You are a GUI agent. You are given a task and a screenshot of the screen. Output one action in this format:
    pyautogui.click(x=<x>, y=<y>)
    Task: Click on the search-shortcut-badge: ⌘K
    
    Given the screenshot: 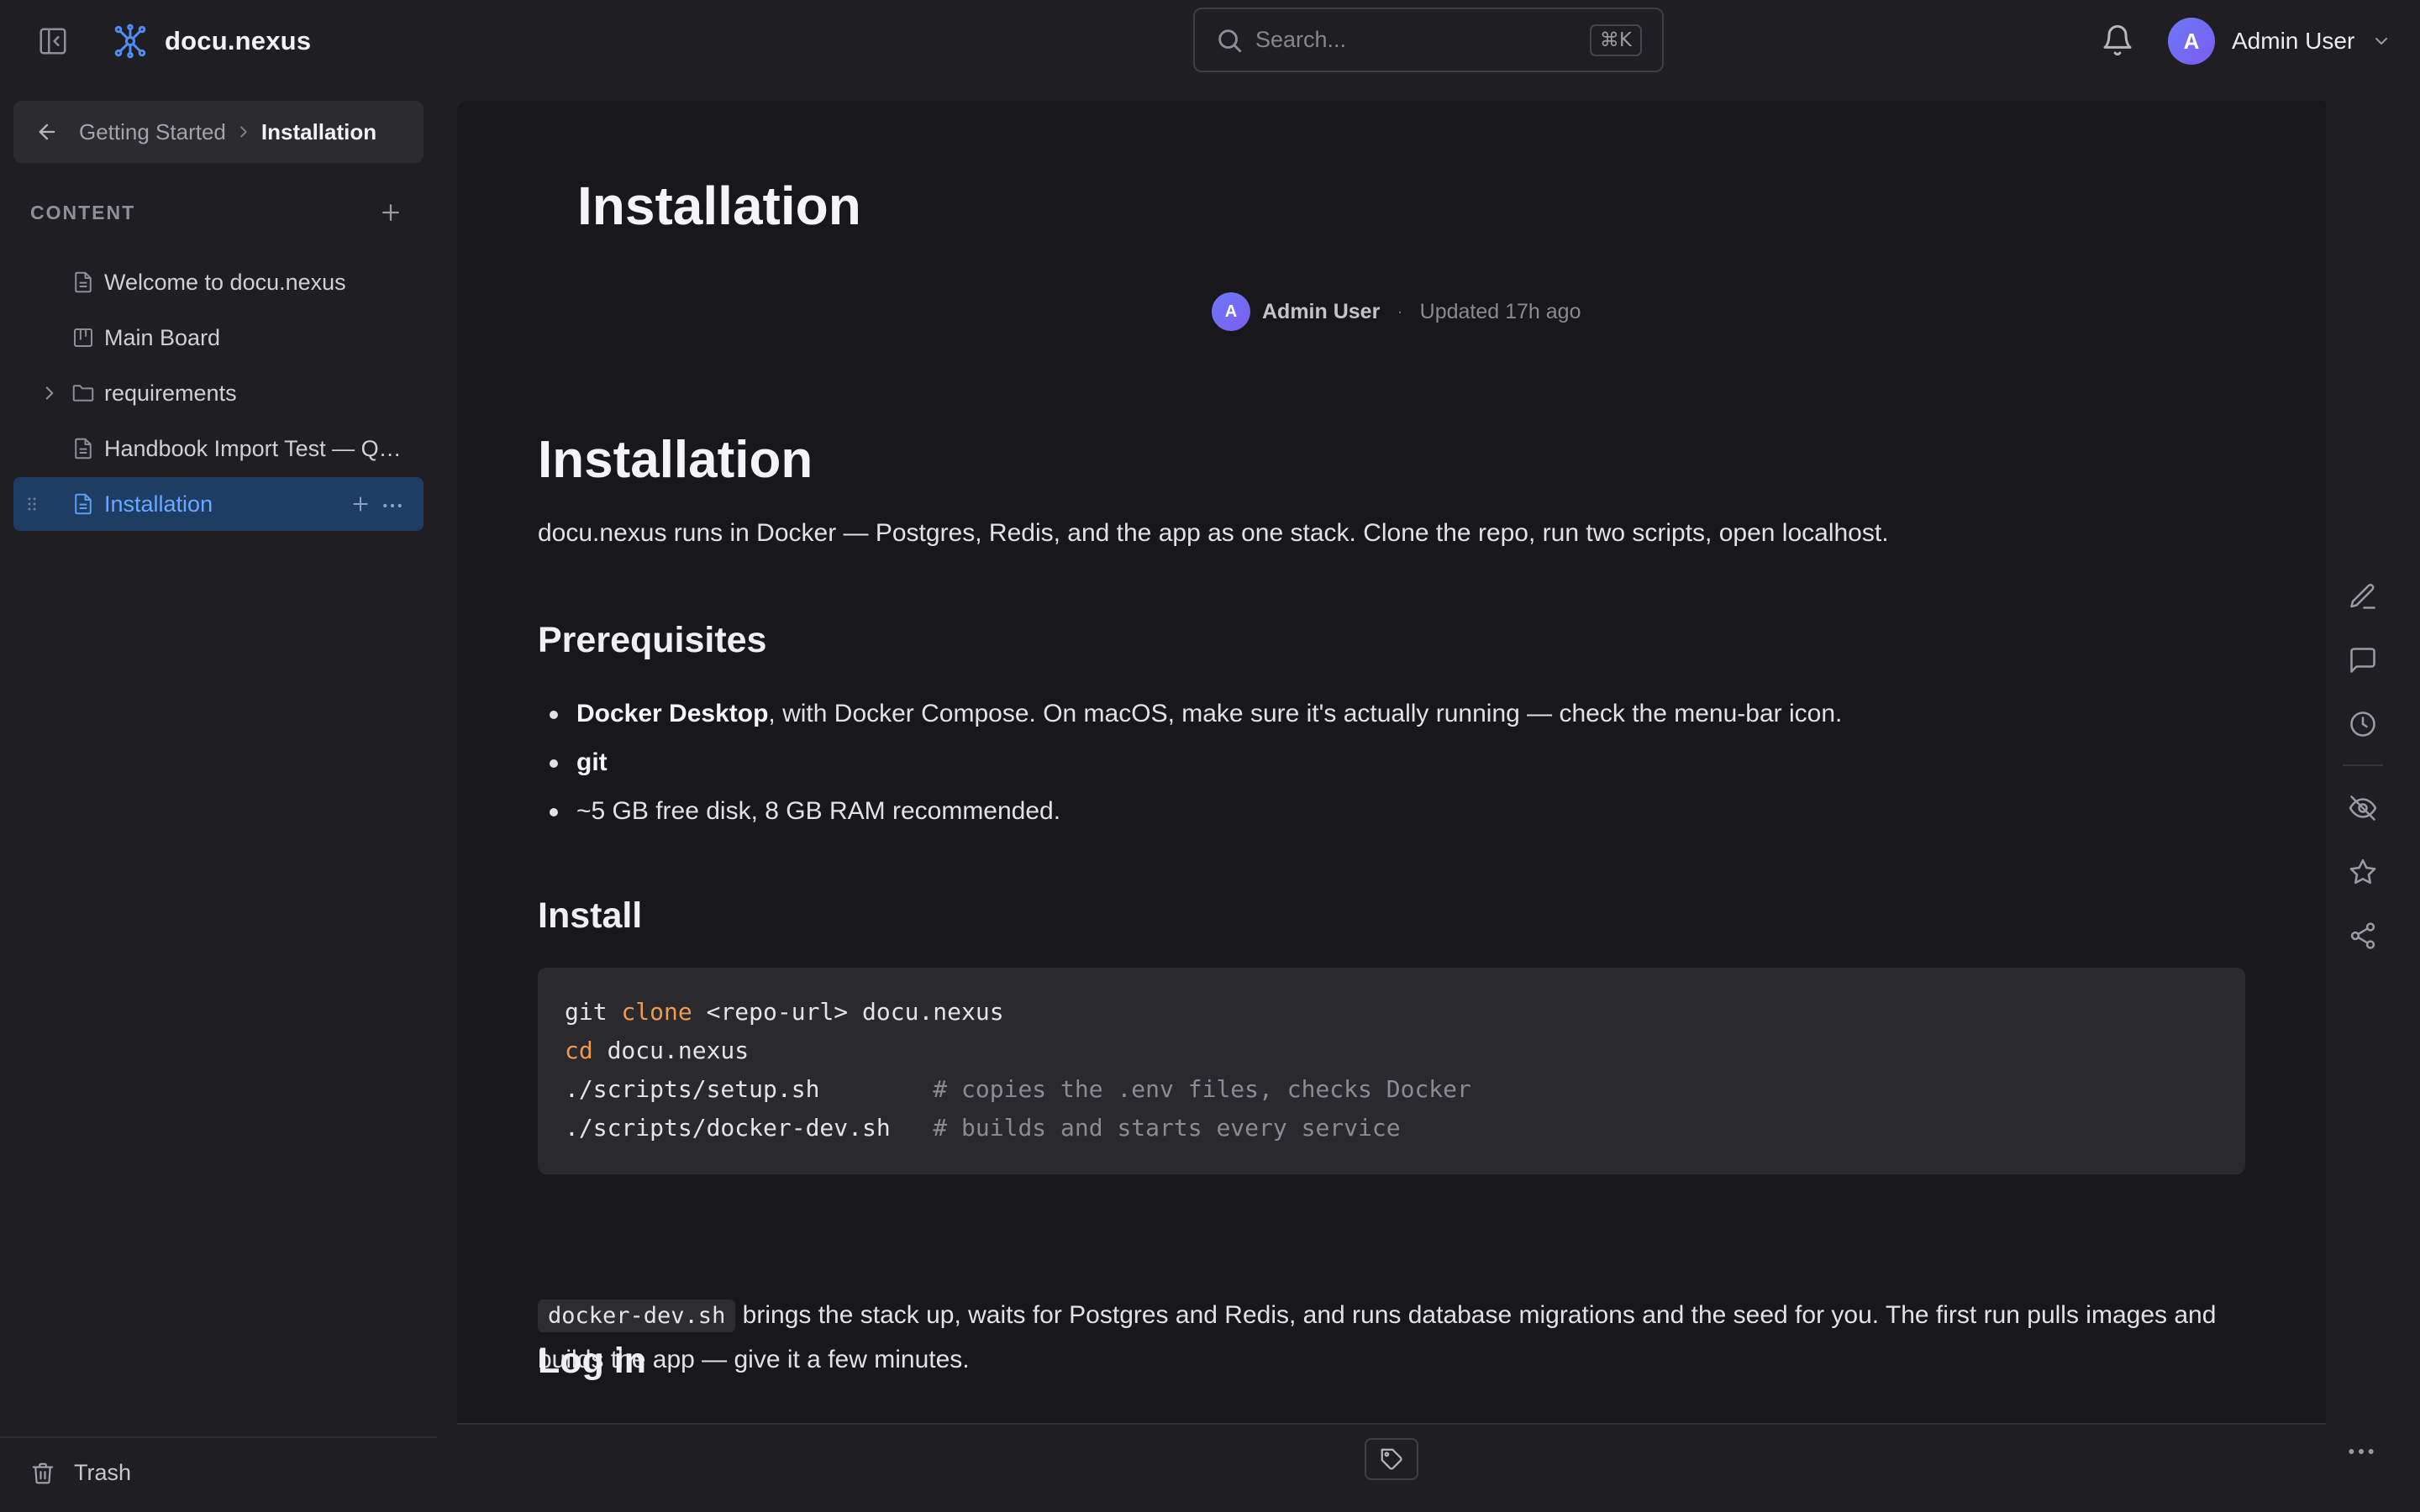 What is the action you would take?
    pyautogui.click(x=1616, y=40)
    